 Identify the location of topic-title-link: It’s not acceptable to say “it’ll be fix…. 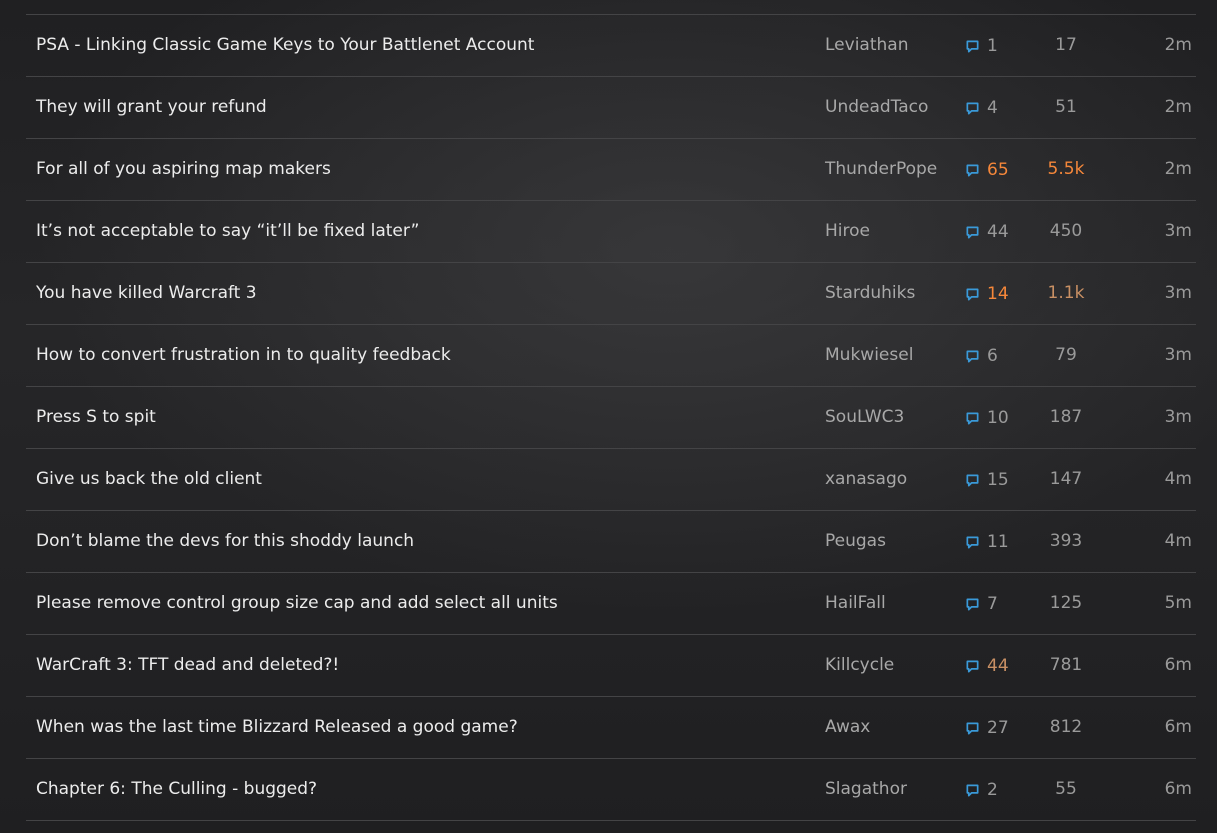
(227, 231).